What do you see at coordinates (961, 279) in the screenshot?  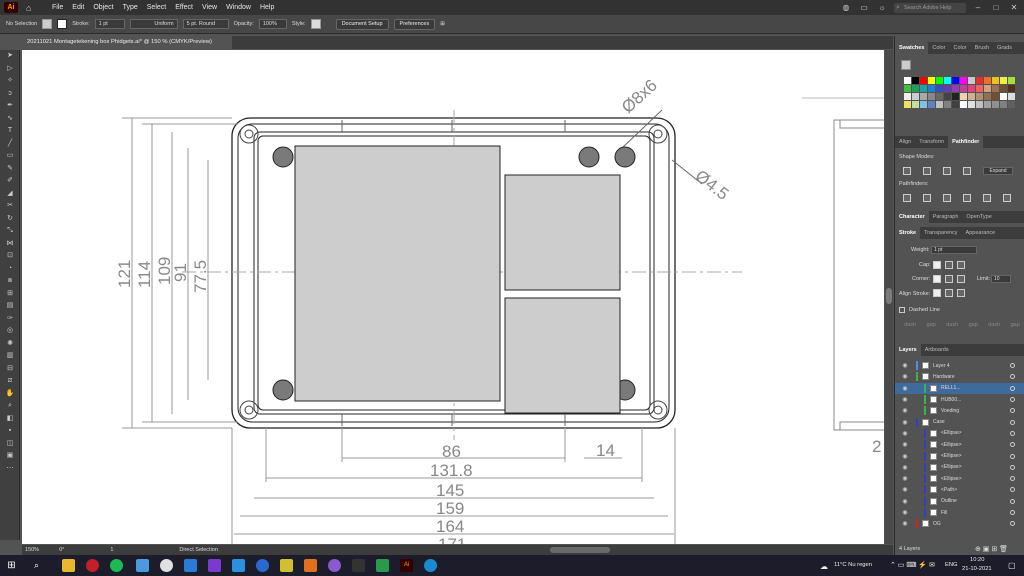 I see `bevel-join-icon` at bounding box center [961, 279].